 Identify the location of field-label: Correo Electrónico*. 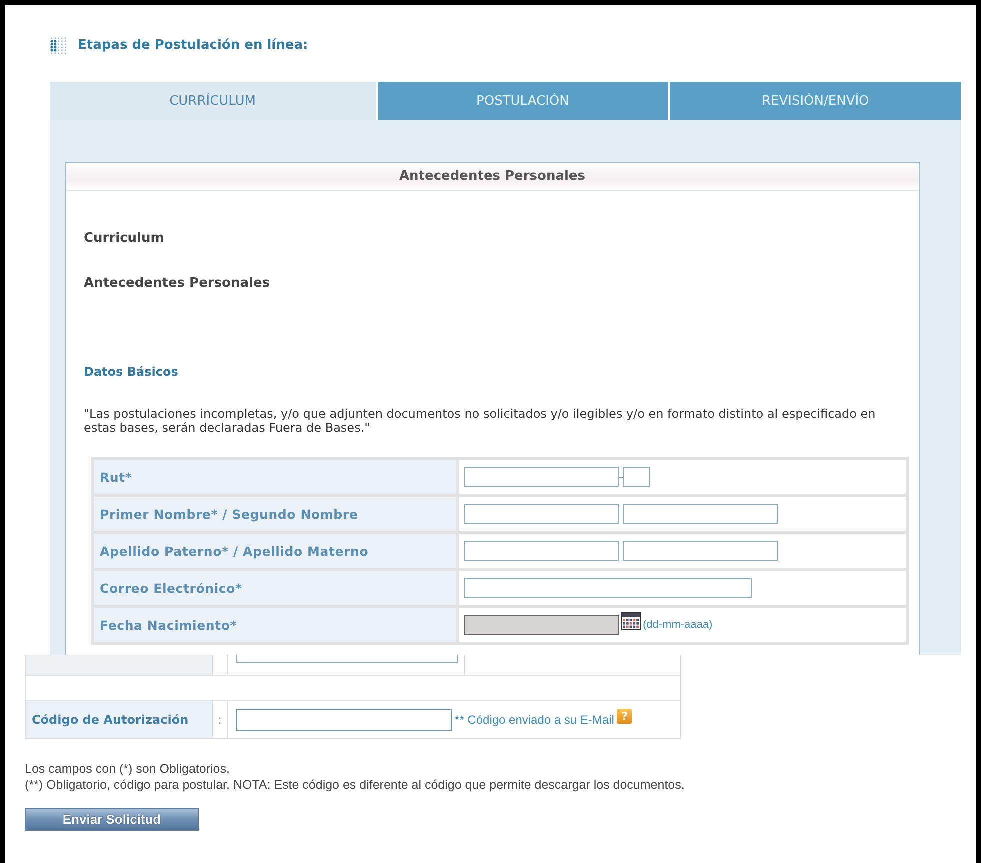
(275, 588).